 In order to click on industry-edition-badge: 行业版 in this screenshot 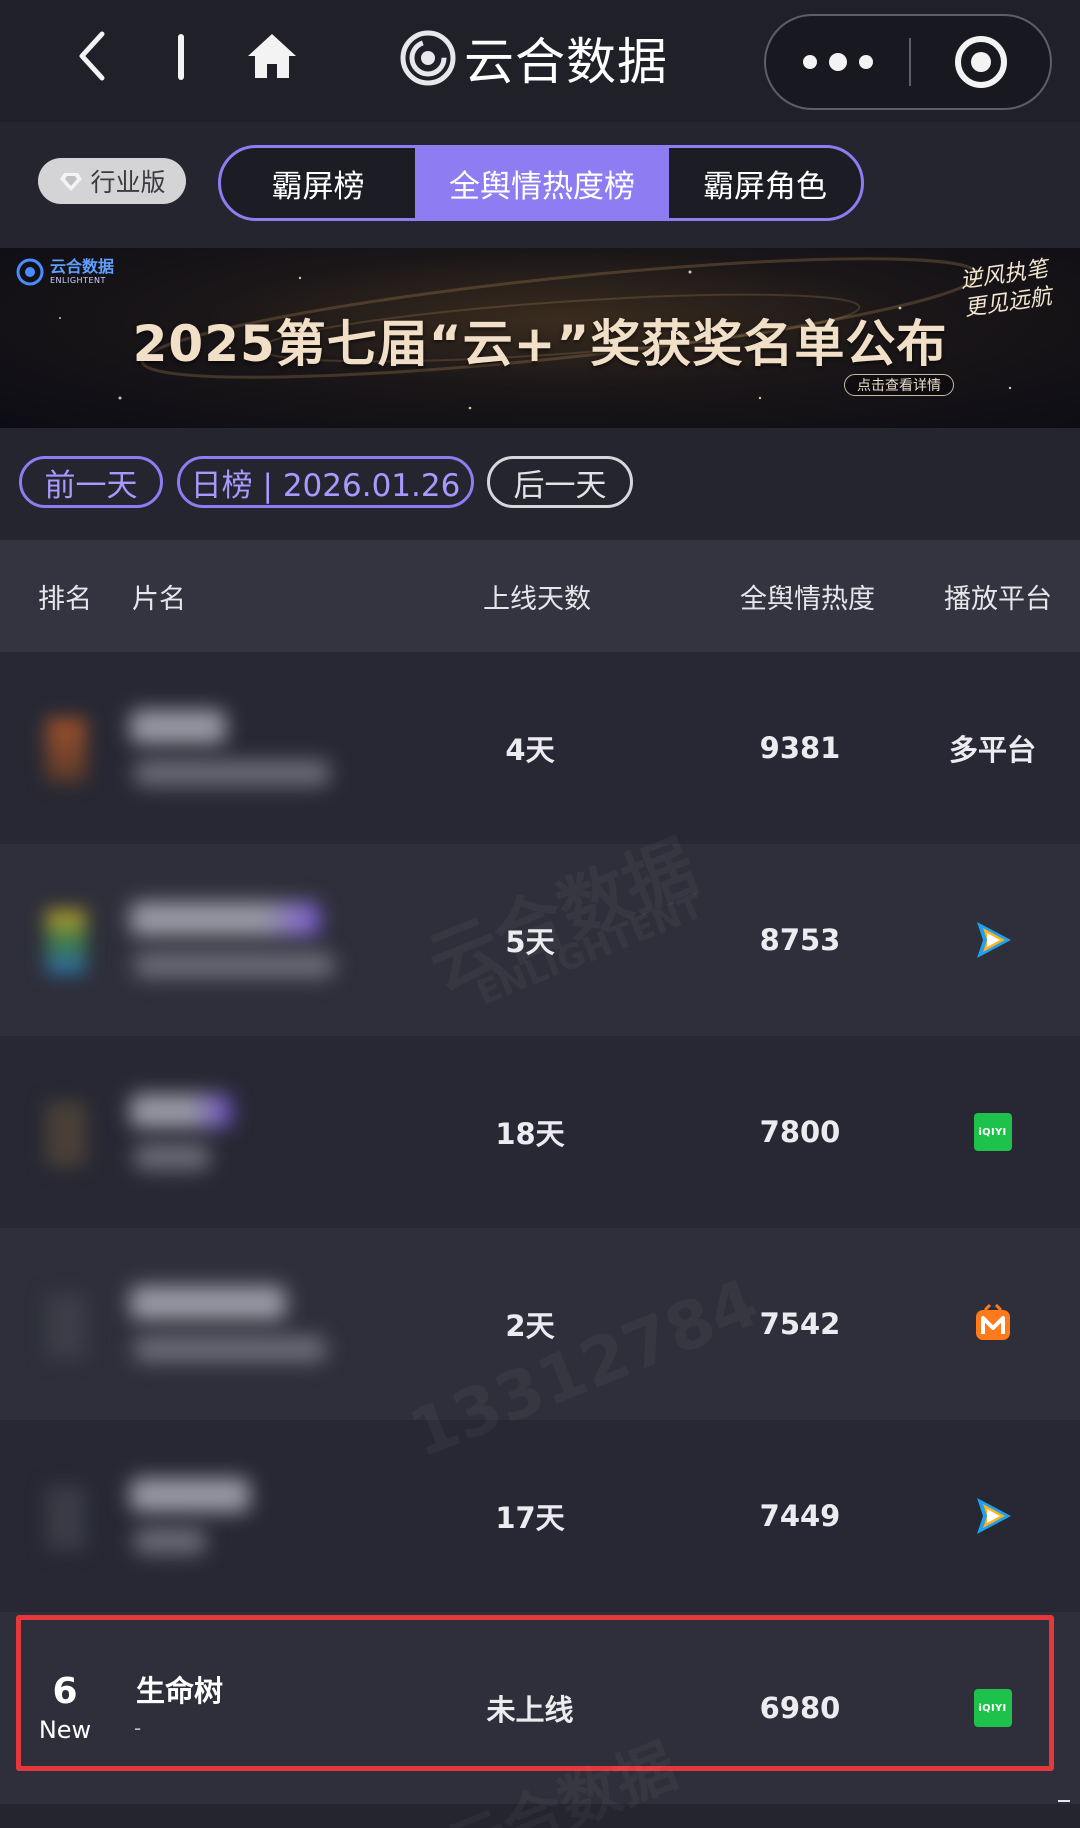, I will do `click(112, 181)`.